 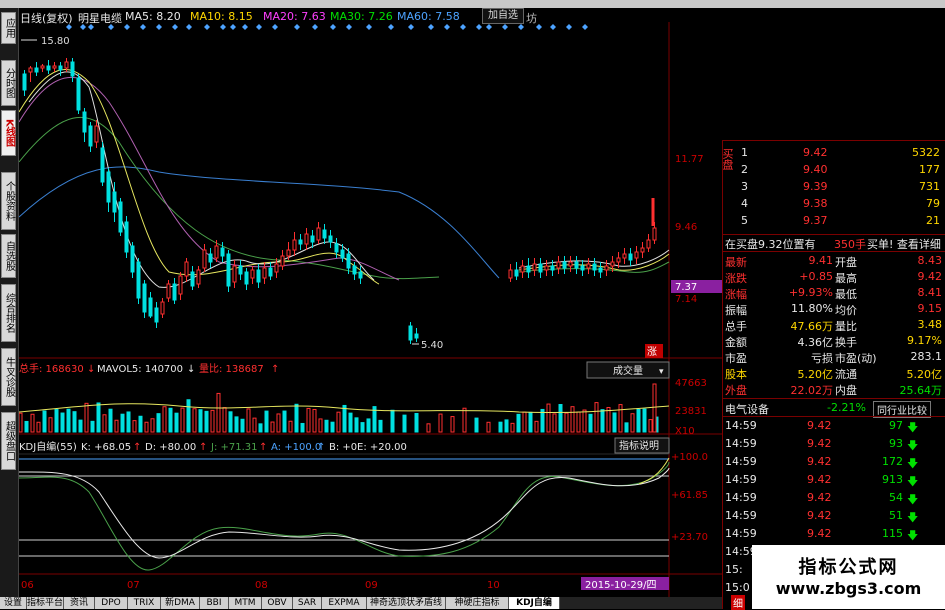 What do you see at coordinates (652, 352) in the screenshot?
I see `zhang-badge: 涨` at bounding box center [652, 352].